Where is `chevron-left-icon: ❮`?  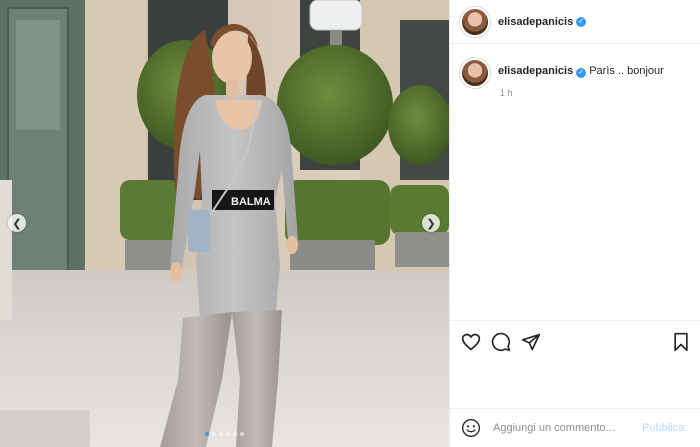
chevron-left-icon: ❮ is located at coordinates (17, 223).